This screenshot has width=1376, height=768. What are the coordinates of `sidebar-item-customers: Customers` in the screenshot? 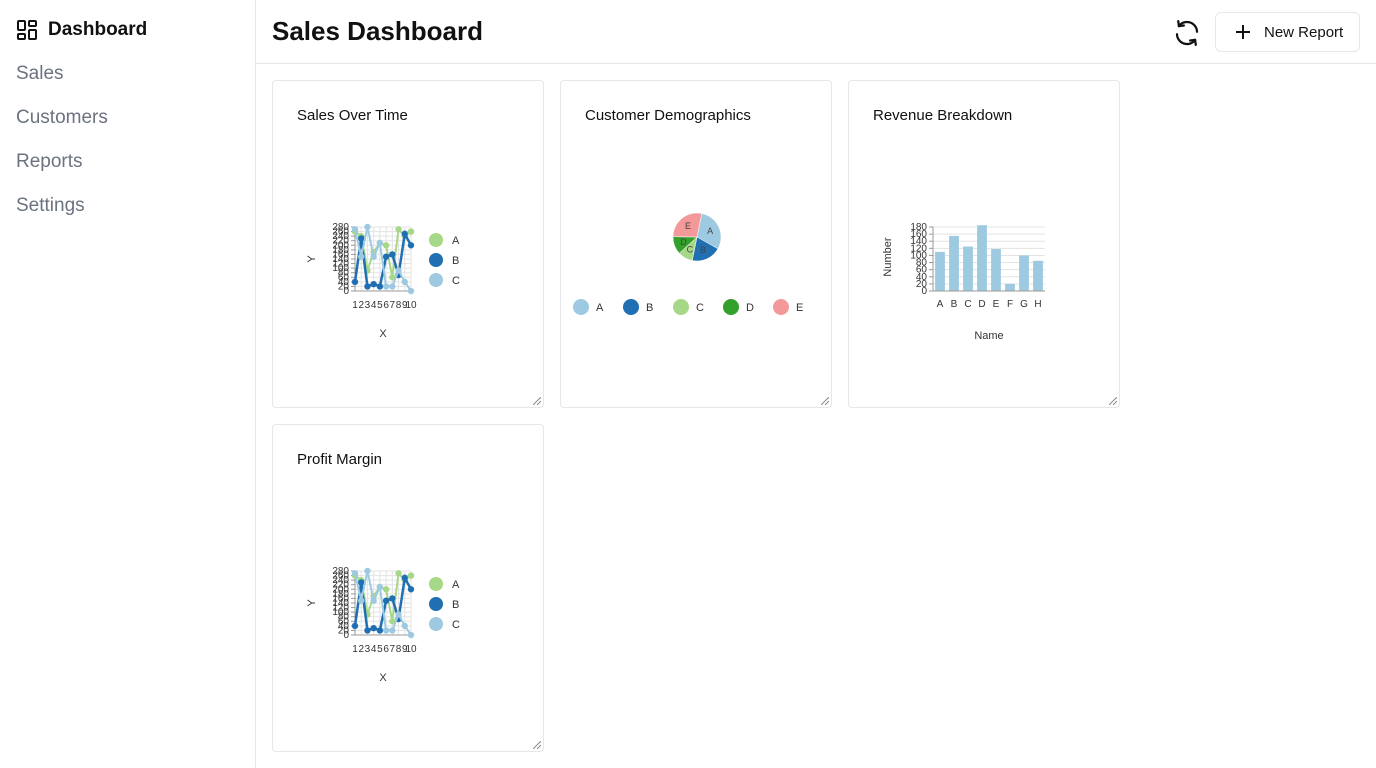 It's located at (62, 118).